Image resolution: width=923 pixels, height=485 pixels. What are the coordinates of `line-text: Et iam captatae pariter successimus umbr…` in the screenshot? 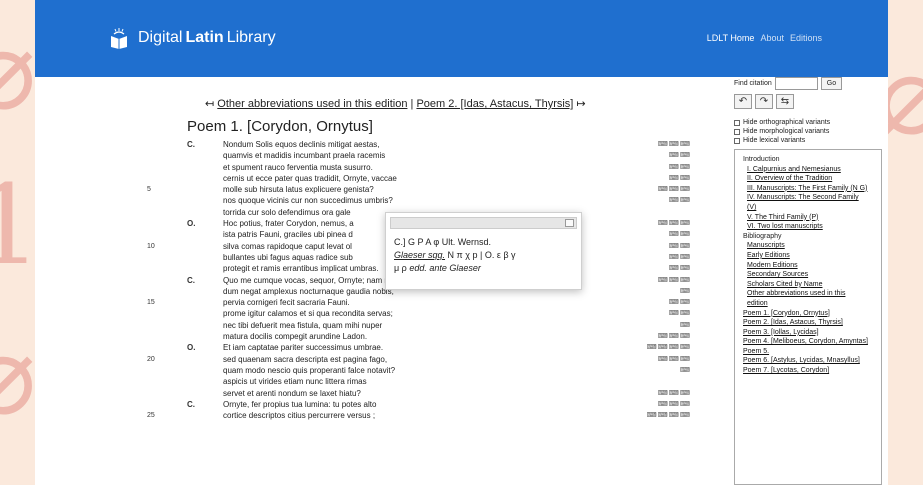 It's located at (303, 348).